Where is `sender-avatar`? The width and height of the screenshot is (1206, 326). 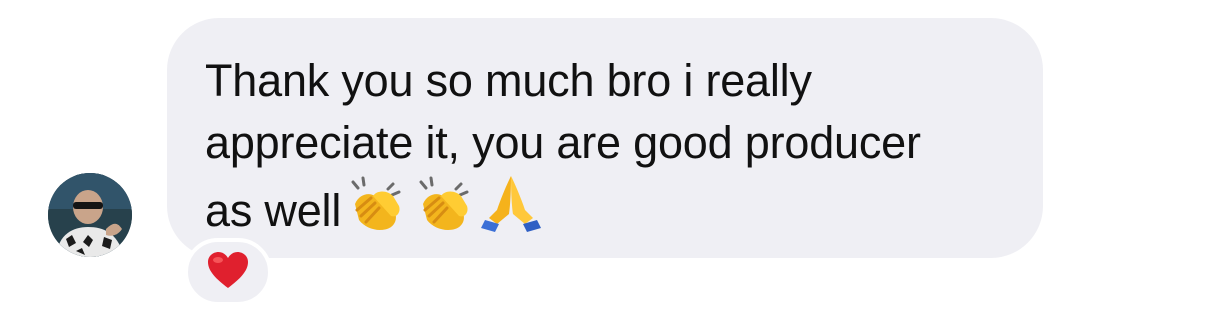
sender-avatar is located at coordinates (90, 215).